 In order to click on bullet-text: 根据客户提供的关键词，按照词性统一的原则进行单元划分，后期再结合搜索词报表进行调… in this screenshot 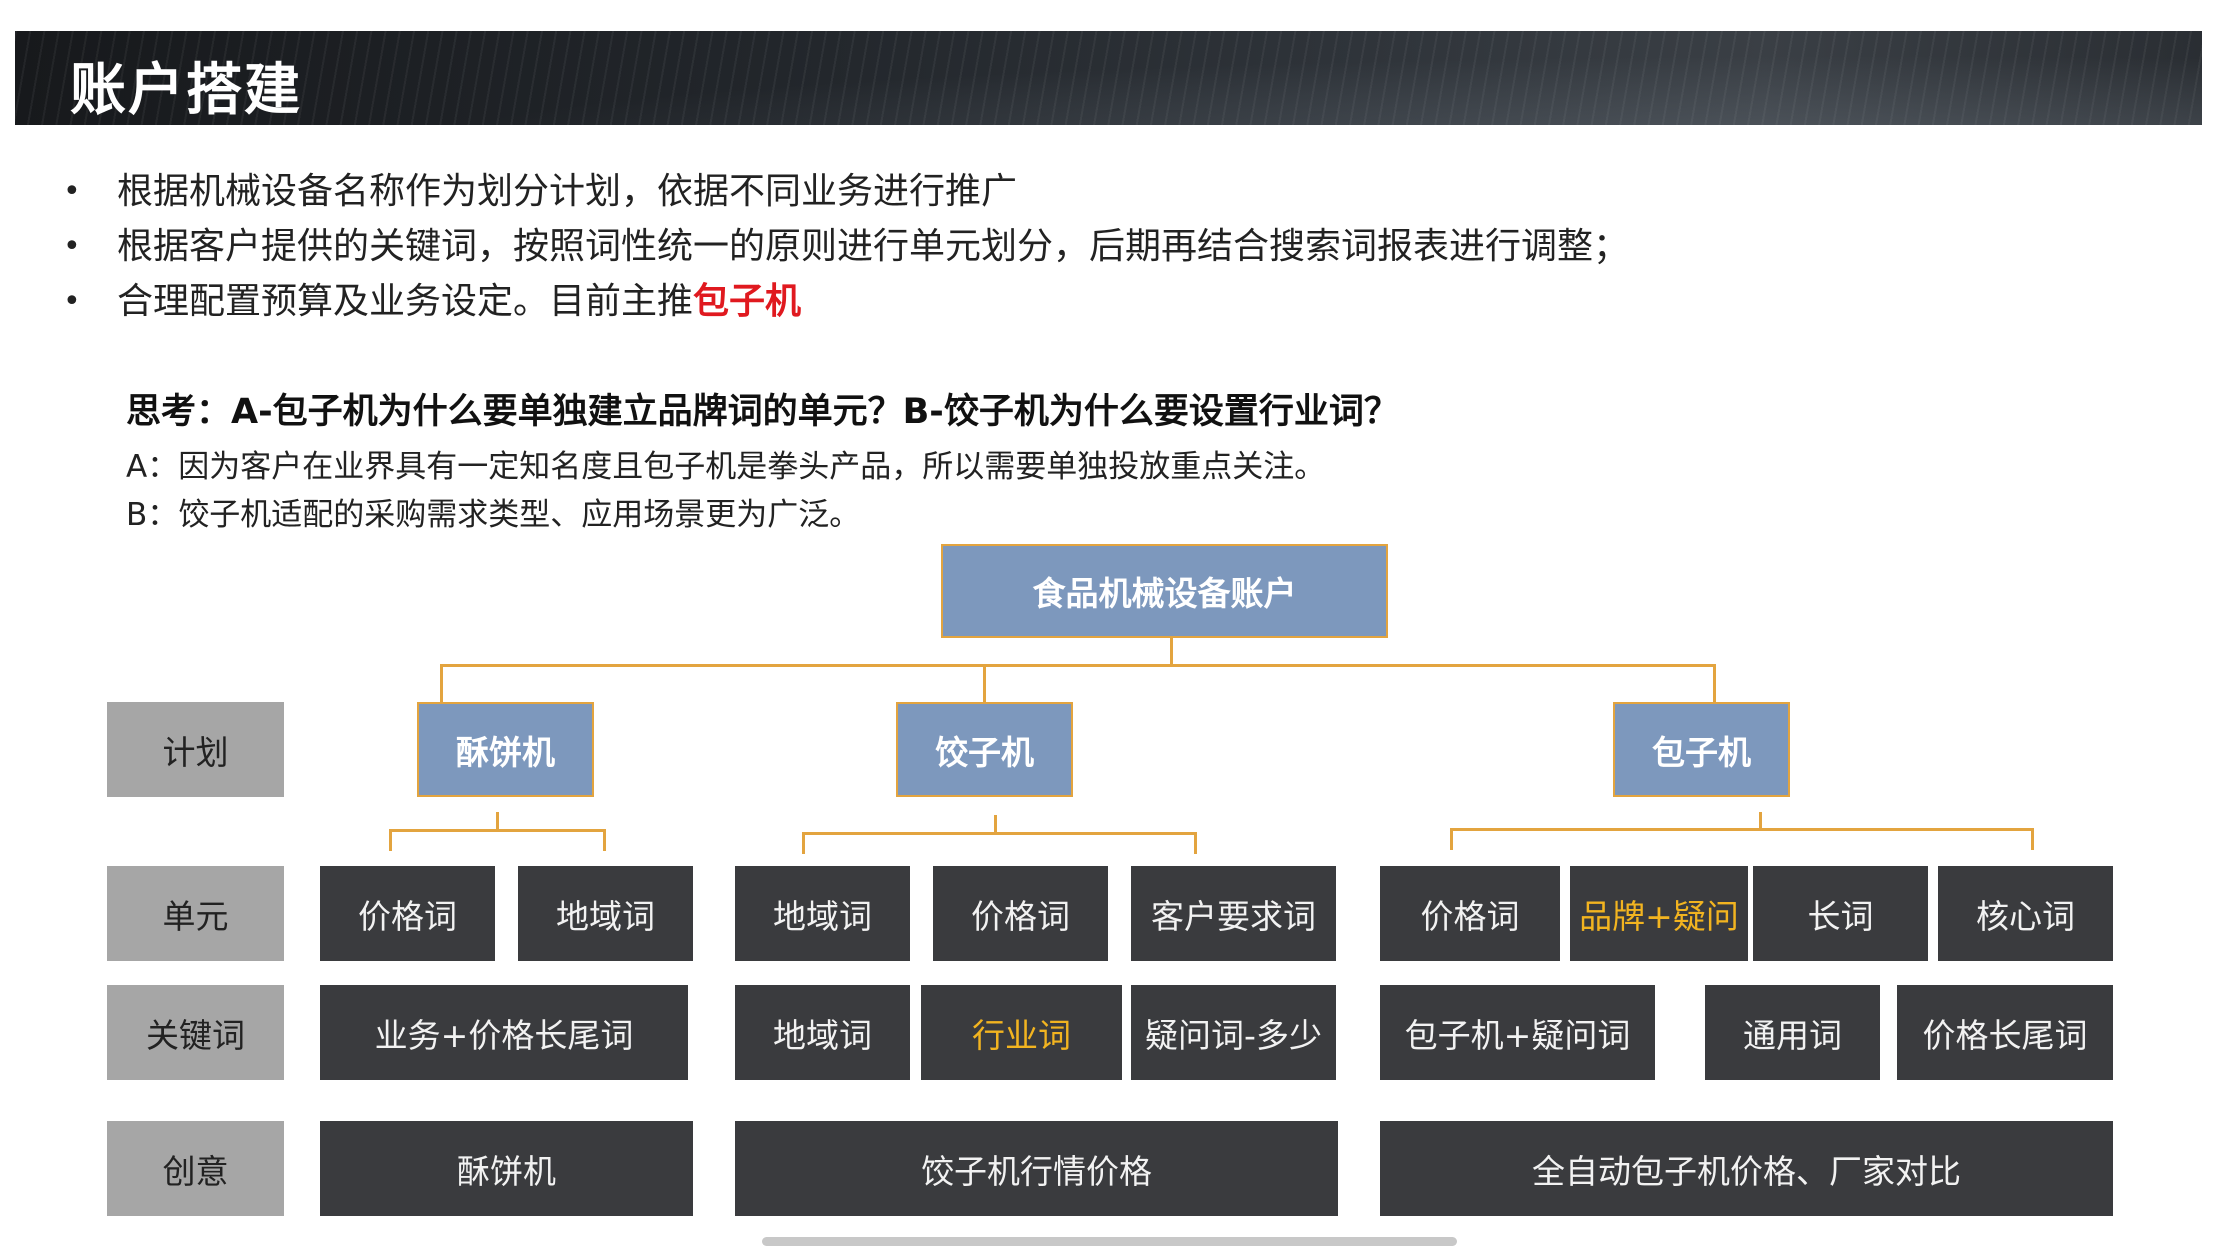, I will do `click(873, 246)`.